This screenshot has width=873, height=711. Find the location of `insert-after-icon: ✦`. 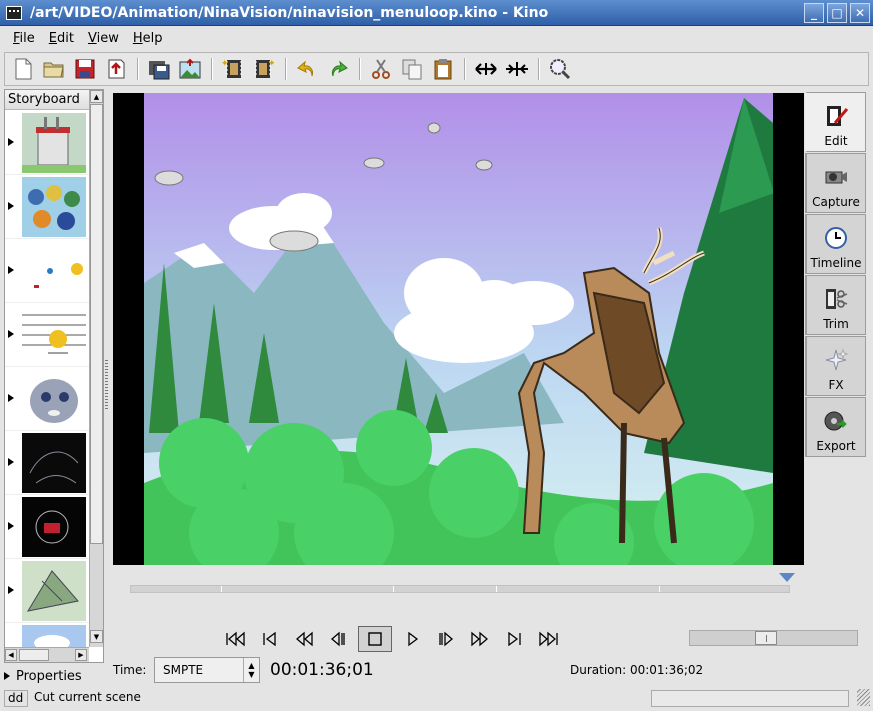

insert-after-icon: ✦ is located at coordinates (264, 69).